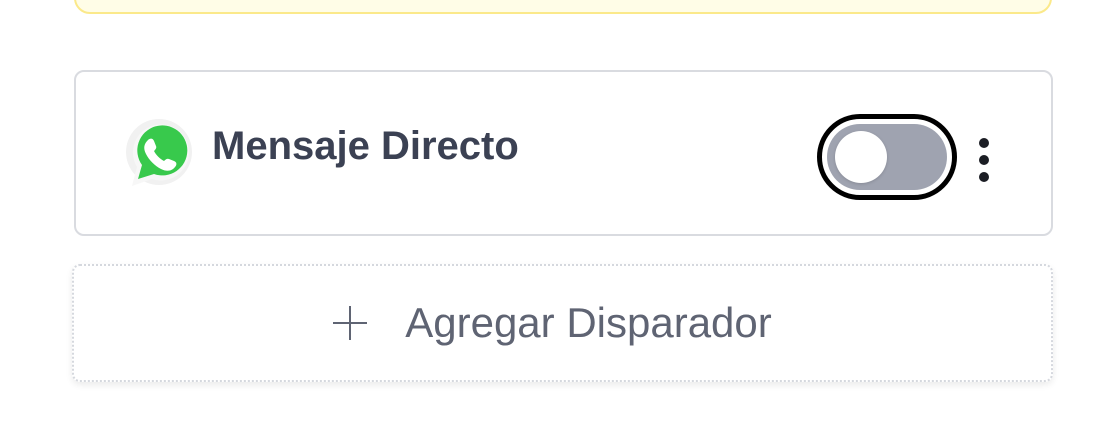  I want to click on trigger-title: Mensaje Directo, so click(365, 146).